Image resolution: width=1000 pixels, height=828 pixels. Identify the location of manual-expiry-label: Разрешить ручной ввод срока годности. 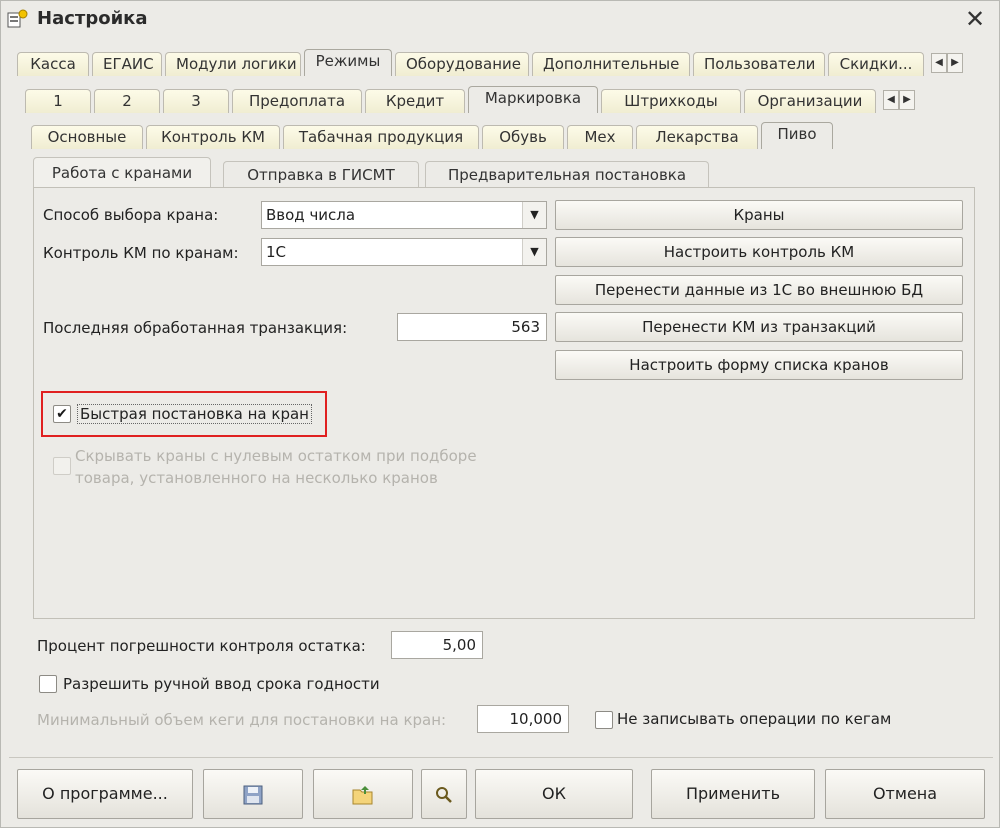
(221, 684).